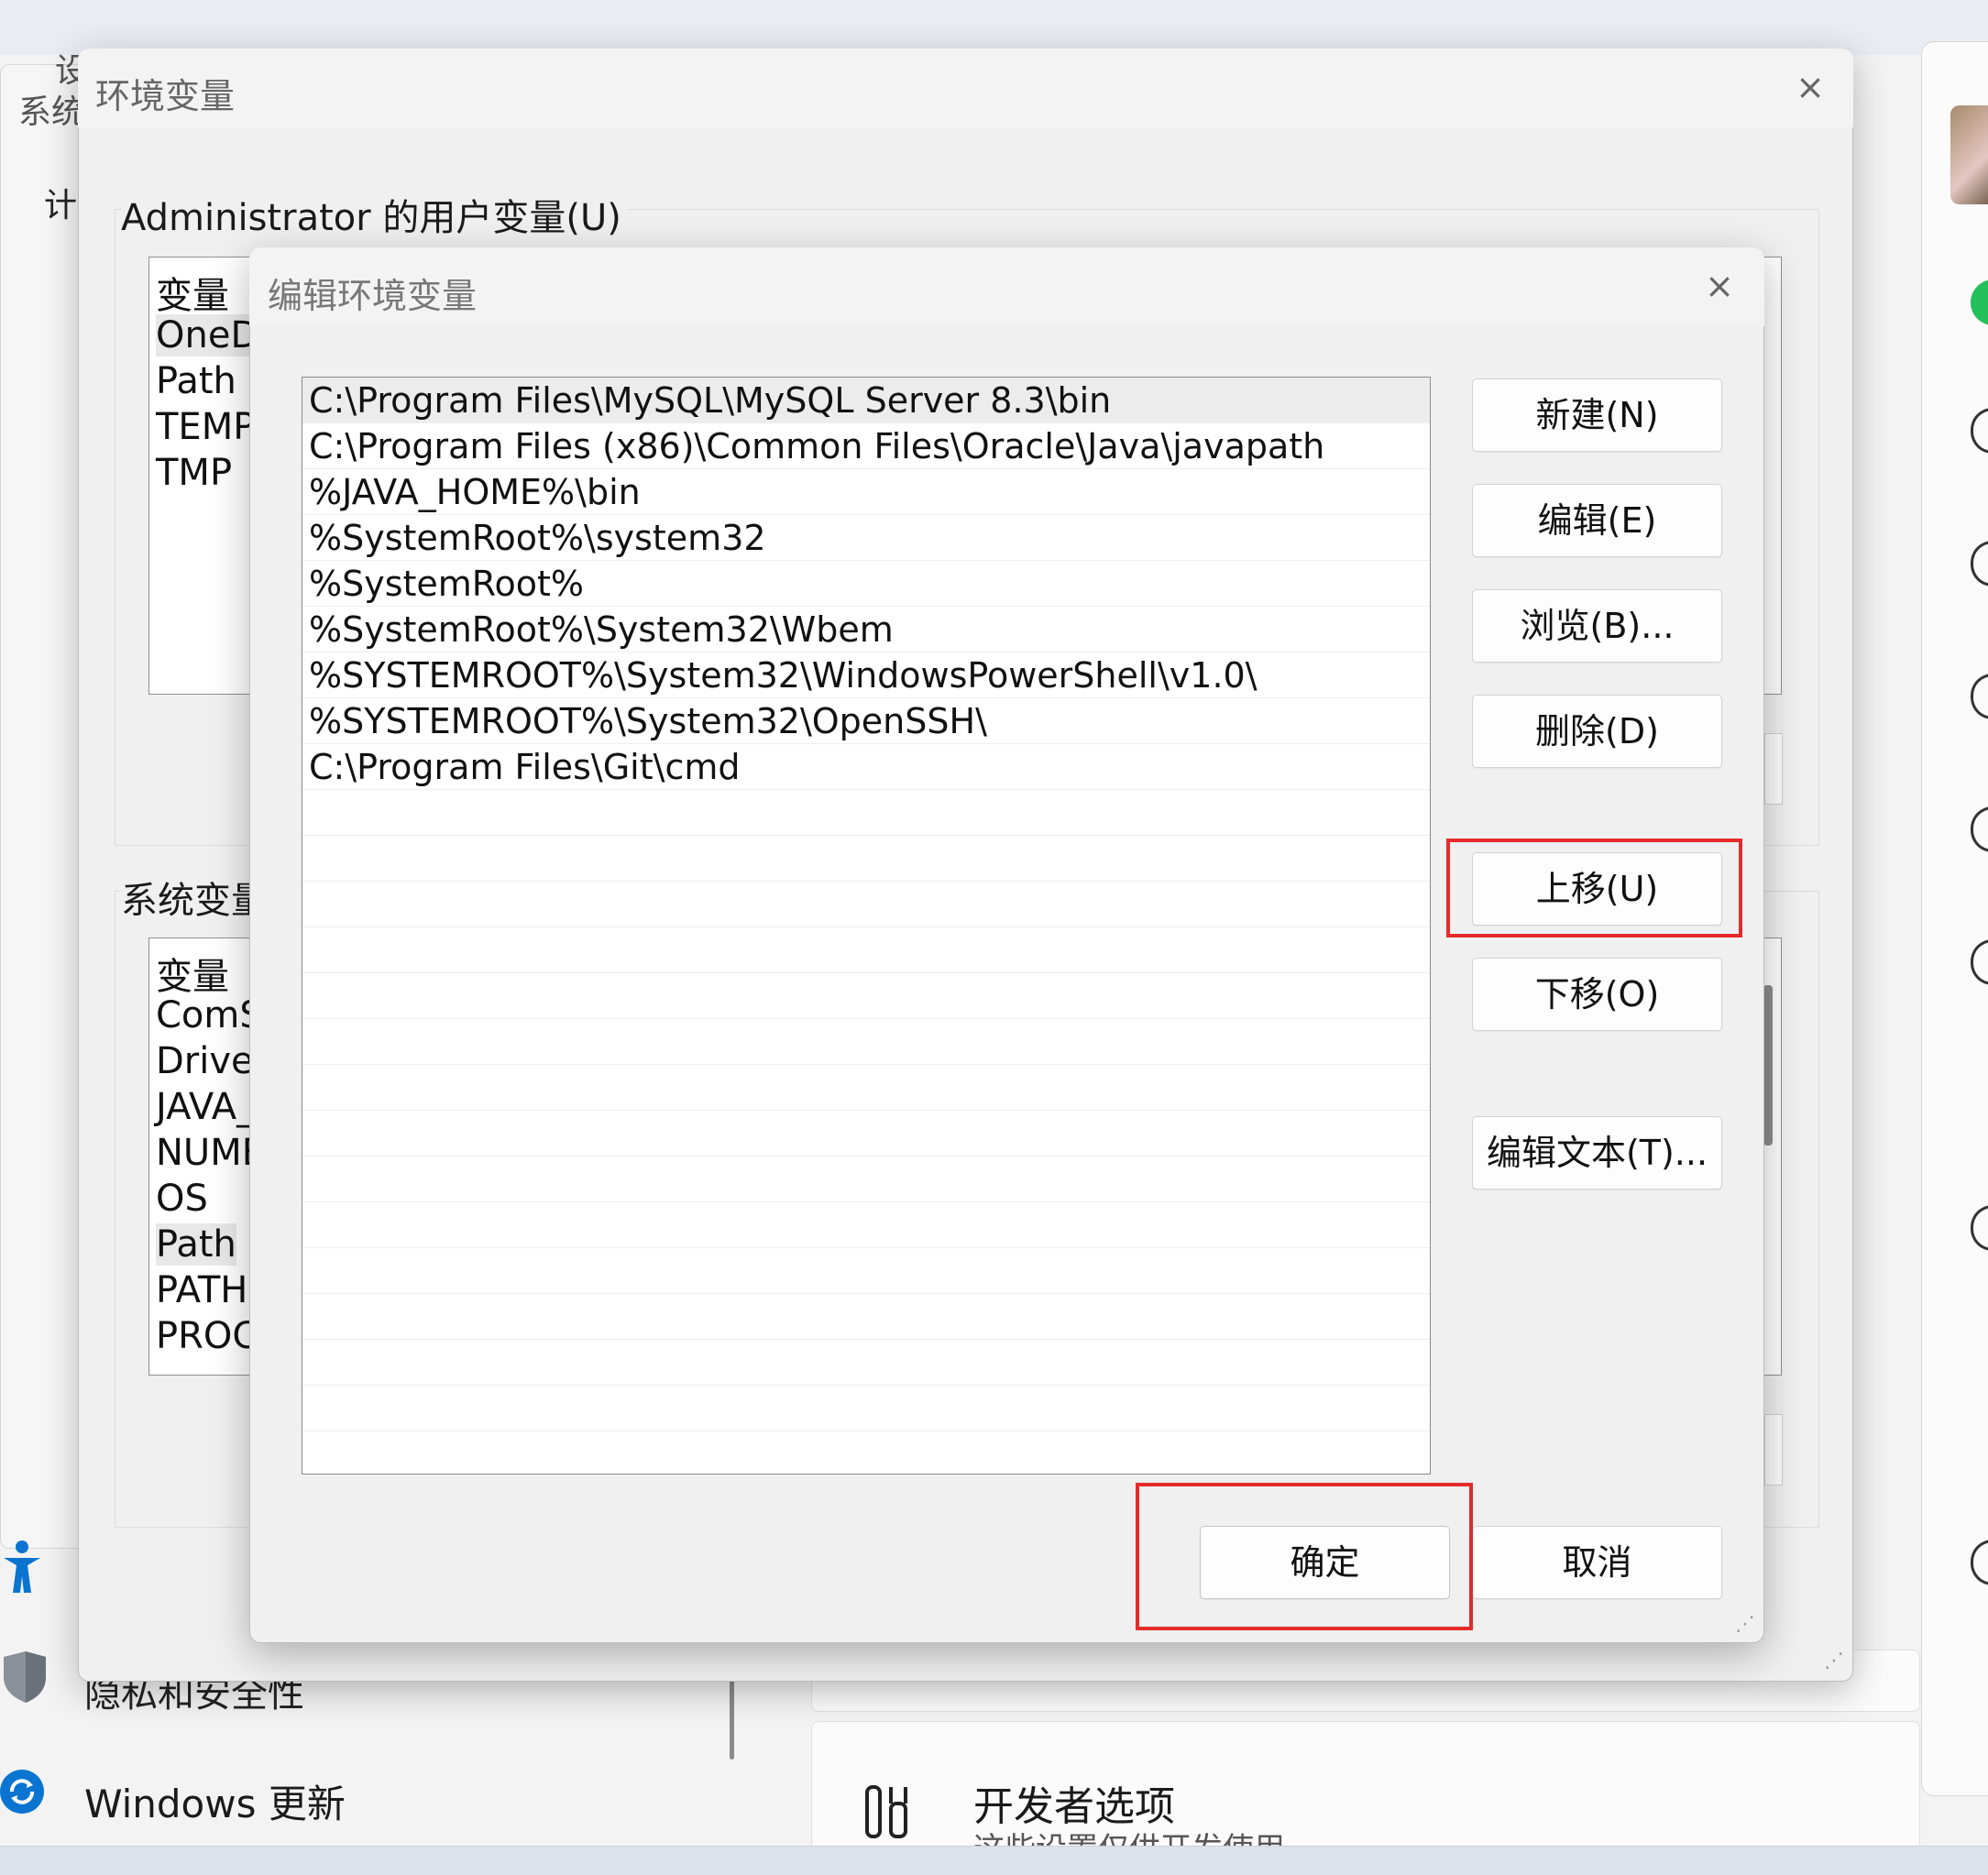 This screenshot has height=1875, width=1988. I want to click on move-down-button: 下移(O), so click(1597, 994).